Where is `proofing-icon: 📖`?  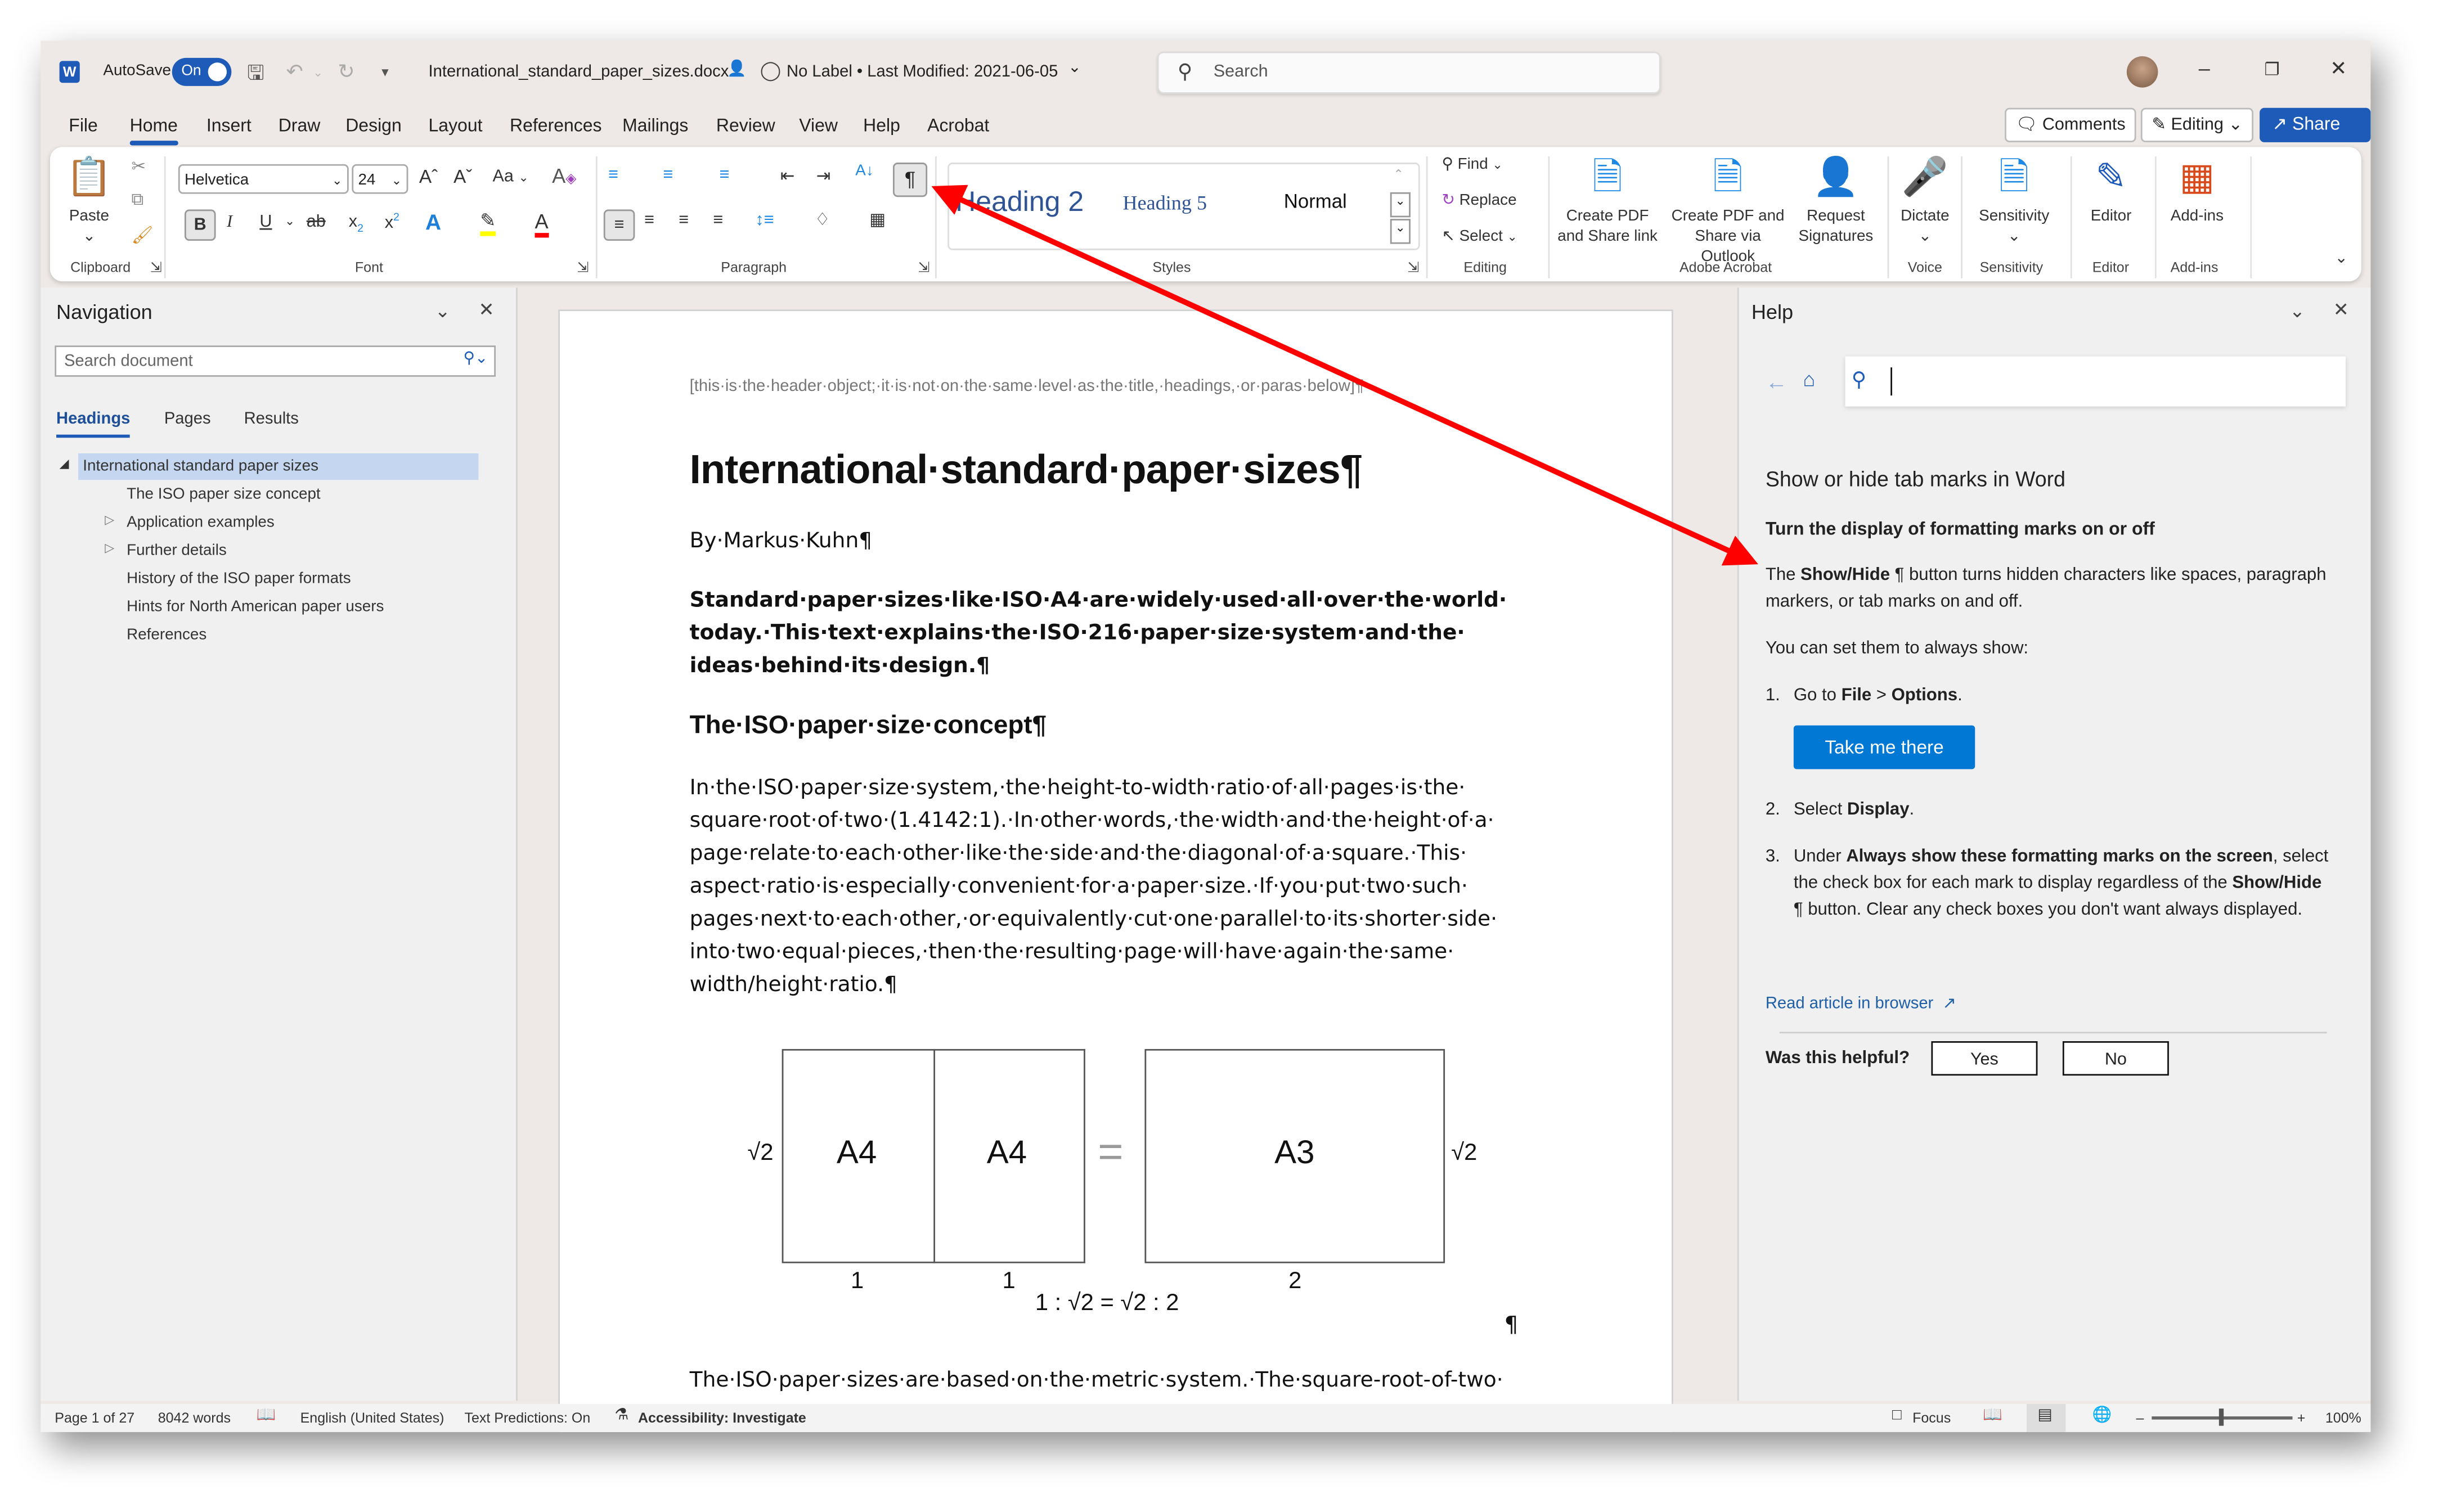 proofing-icon: 📖 is located at coordinates (266, 1415).